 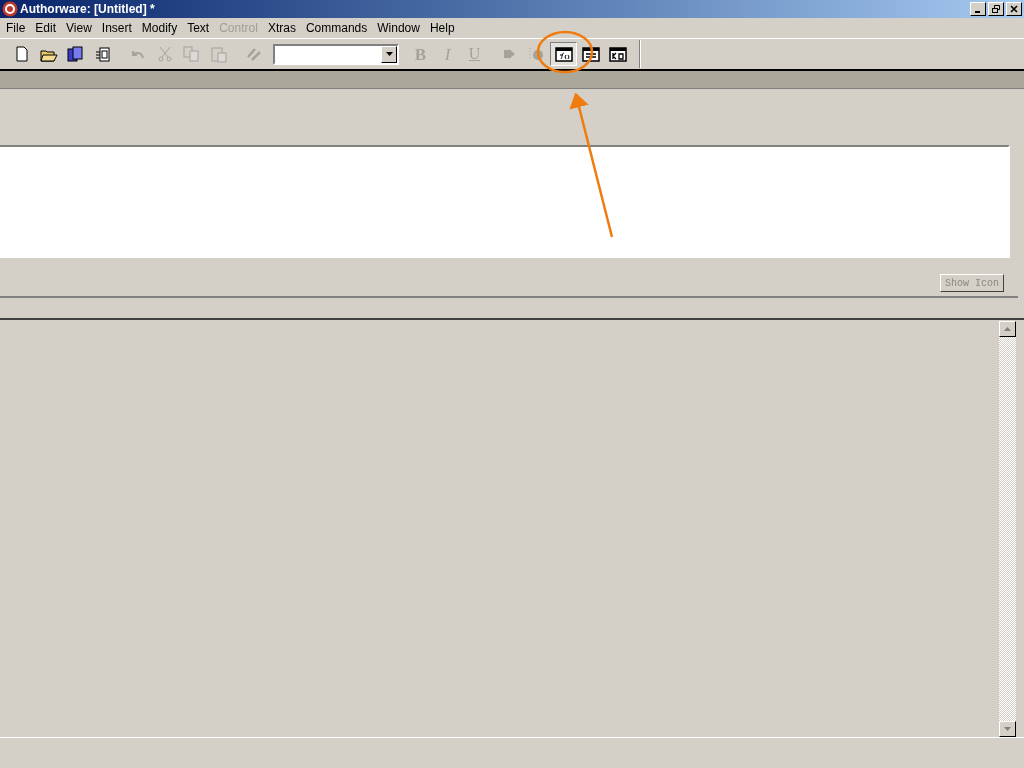 What do you see at coordinates (16, 28) in the screenshot?
I see `menu-item: File` at bounding box center [16, 28].